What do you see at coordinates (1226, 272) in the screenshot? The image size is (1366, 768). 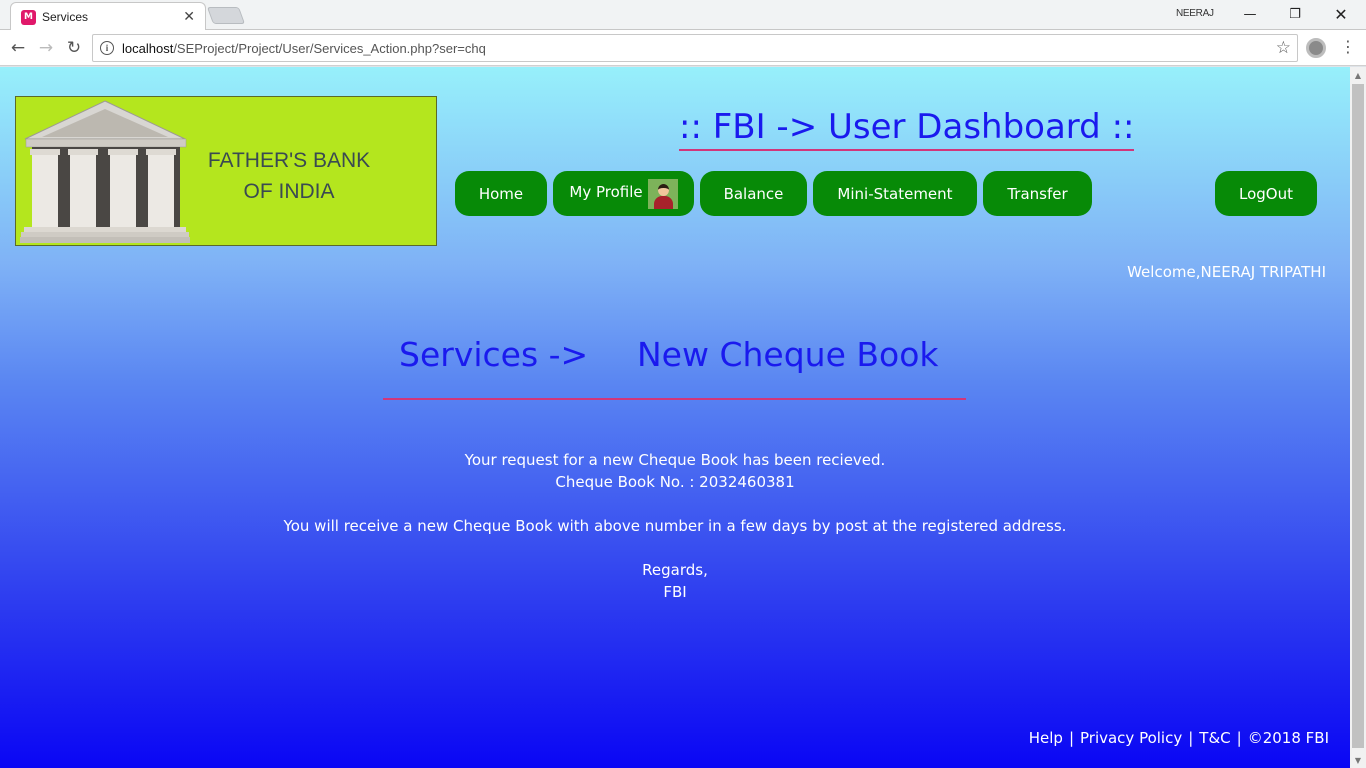 I see `welcome-message: Welcome,NEERAJ TRIPATHI` at bounding box center [1226, 272].